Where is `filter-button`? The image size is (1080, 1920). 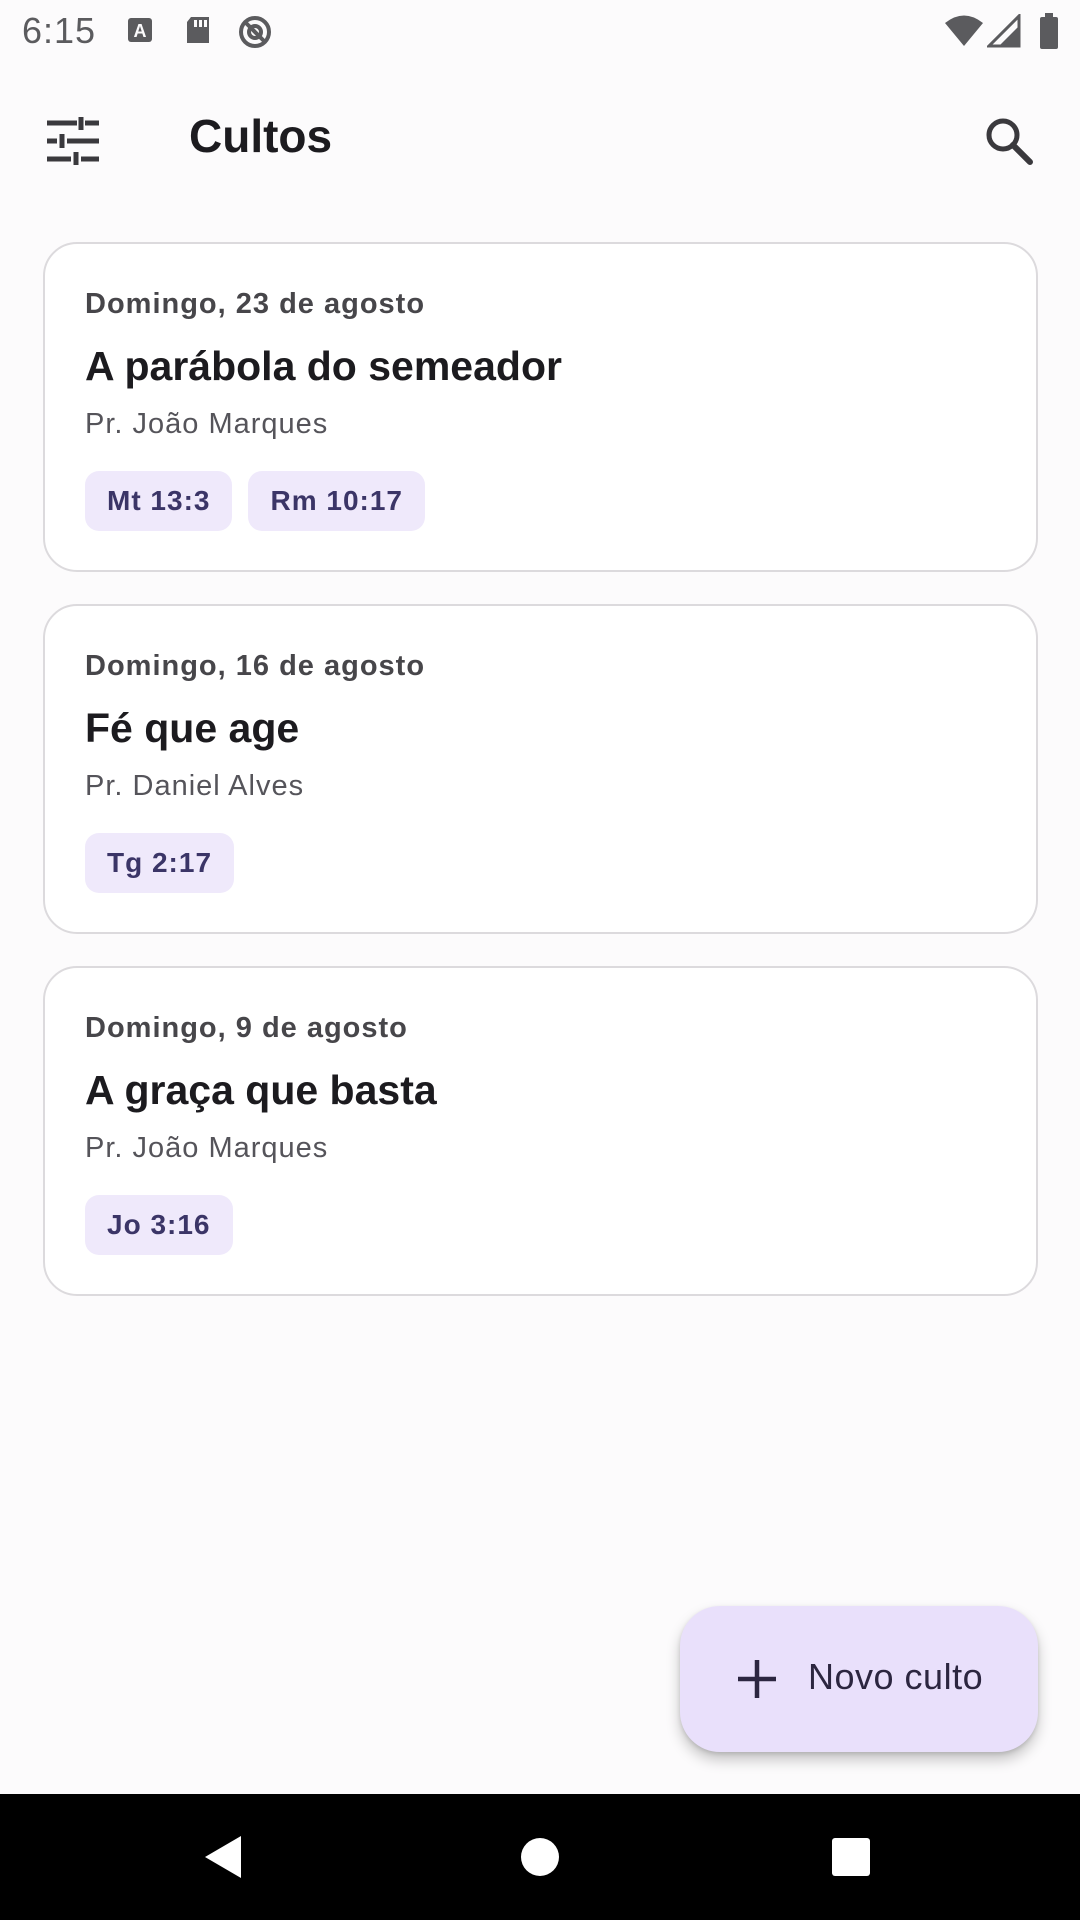
filter-button is located at coordinates (73, 141).